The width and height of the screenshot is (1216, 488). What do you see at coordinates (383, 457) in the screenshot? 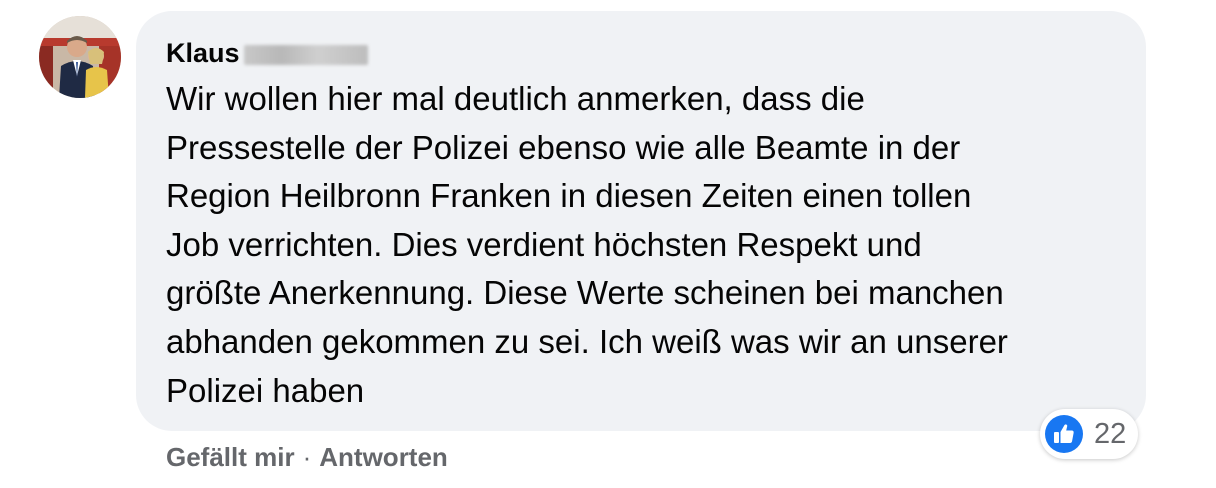
I see `reply-button: Antworten` at bounding box center [383, 457].